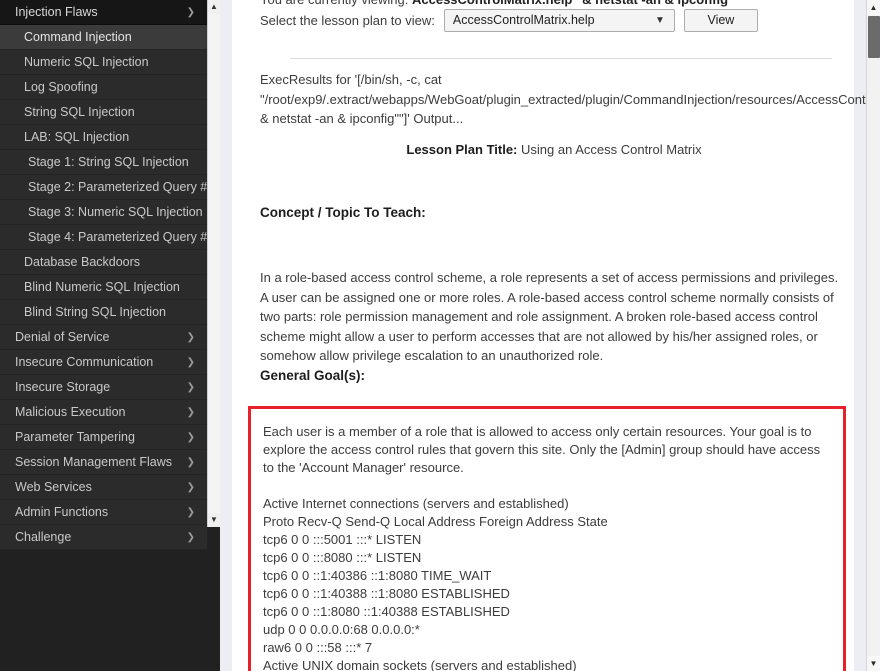 Image resolution: width=880 pixels, height=671 pixels. I want to click on sidebar-scrollbar: ▲ ▼, so click(213, 263).